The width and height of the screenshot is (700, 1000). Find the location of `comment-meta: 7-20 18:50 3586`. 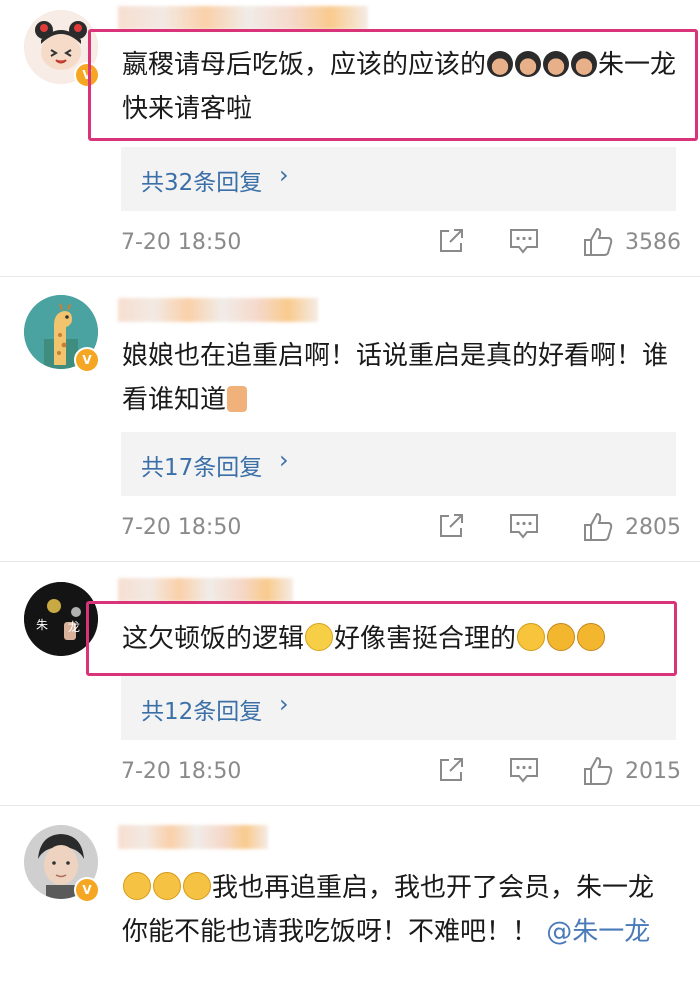

comment-meta: 7-20 18:50 3586 is located at coordinates (350, 244).